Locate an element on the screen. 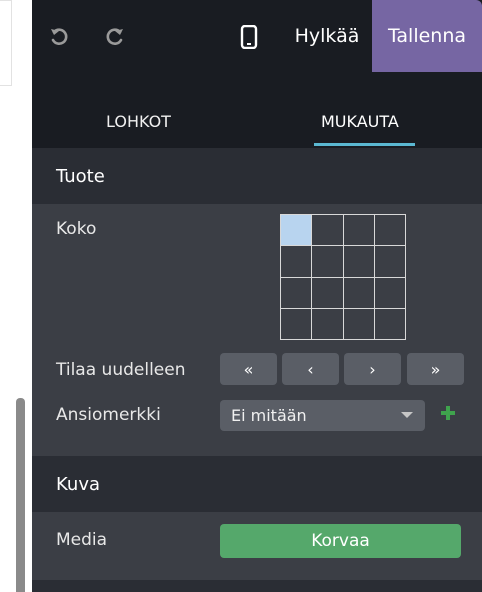 Image resolution: width=482 pixels, height=592 pixels. chevron-down-icon is located at coordinates (407, 415).